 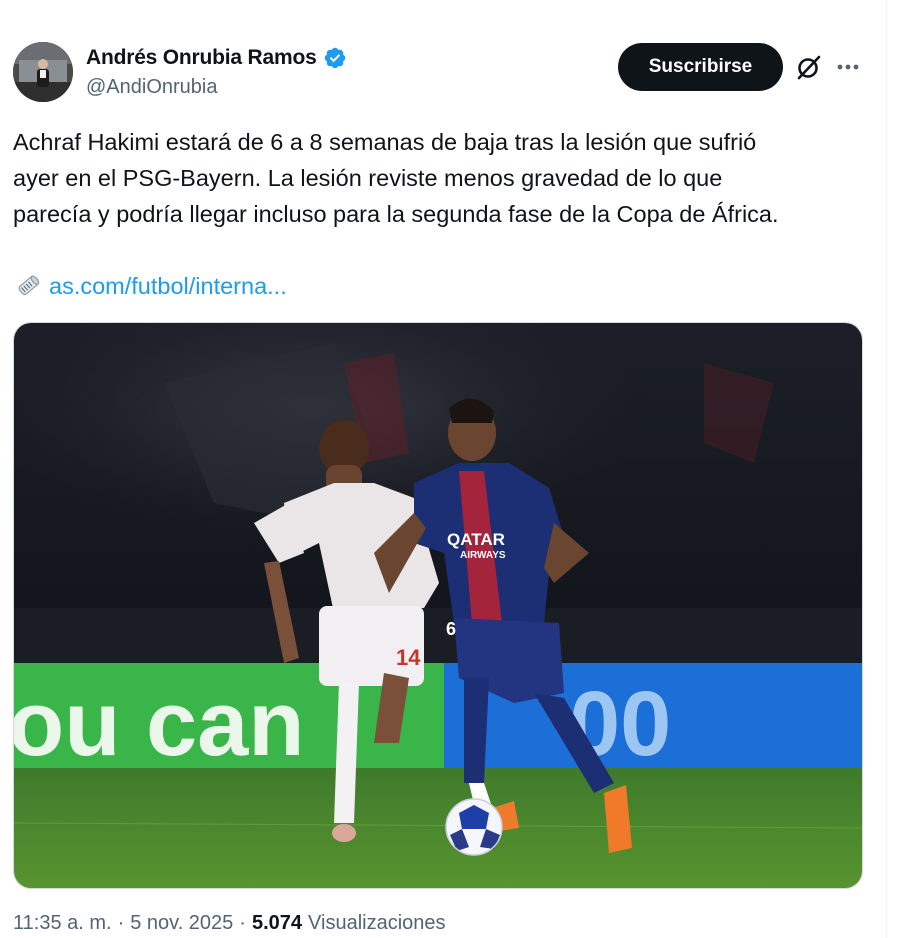 I want to click on views-label: Visualizaciones, so click(x=377, y=923).